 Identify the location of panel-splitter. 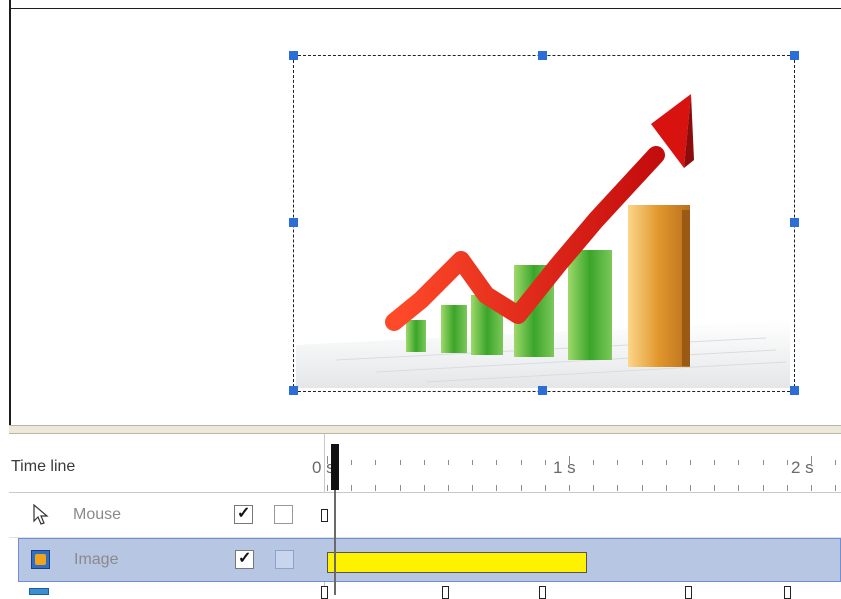
(425, 429).